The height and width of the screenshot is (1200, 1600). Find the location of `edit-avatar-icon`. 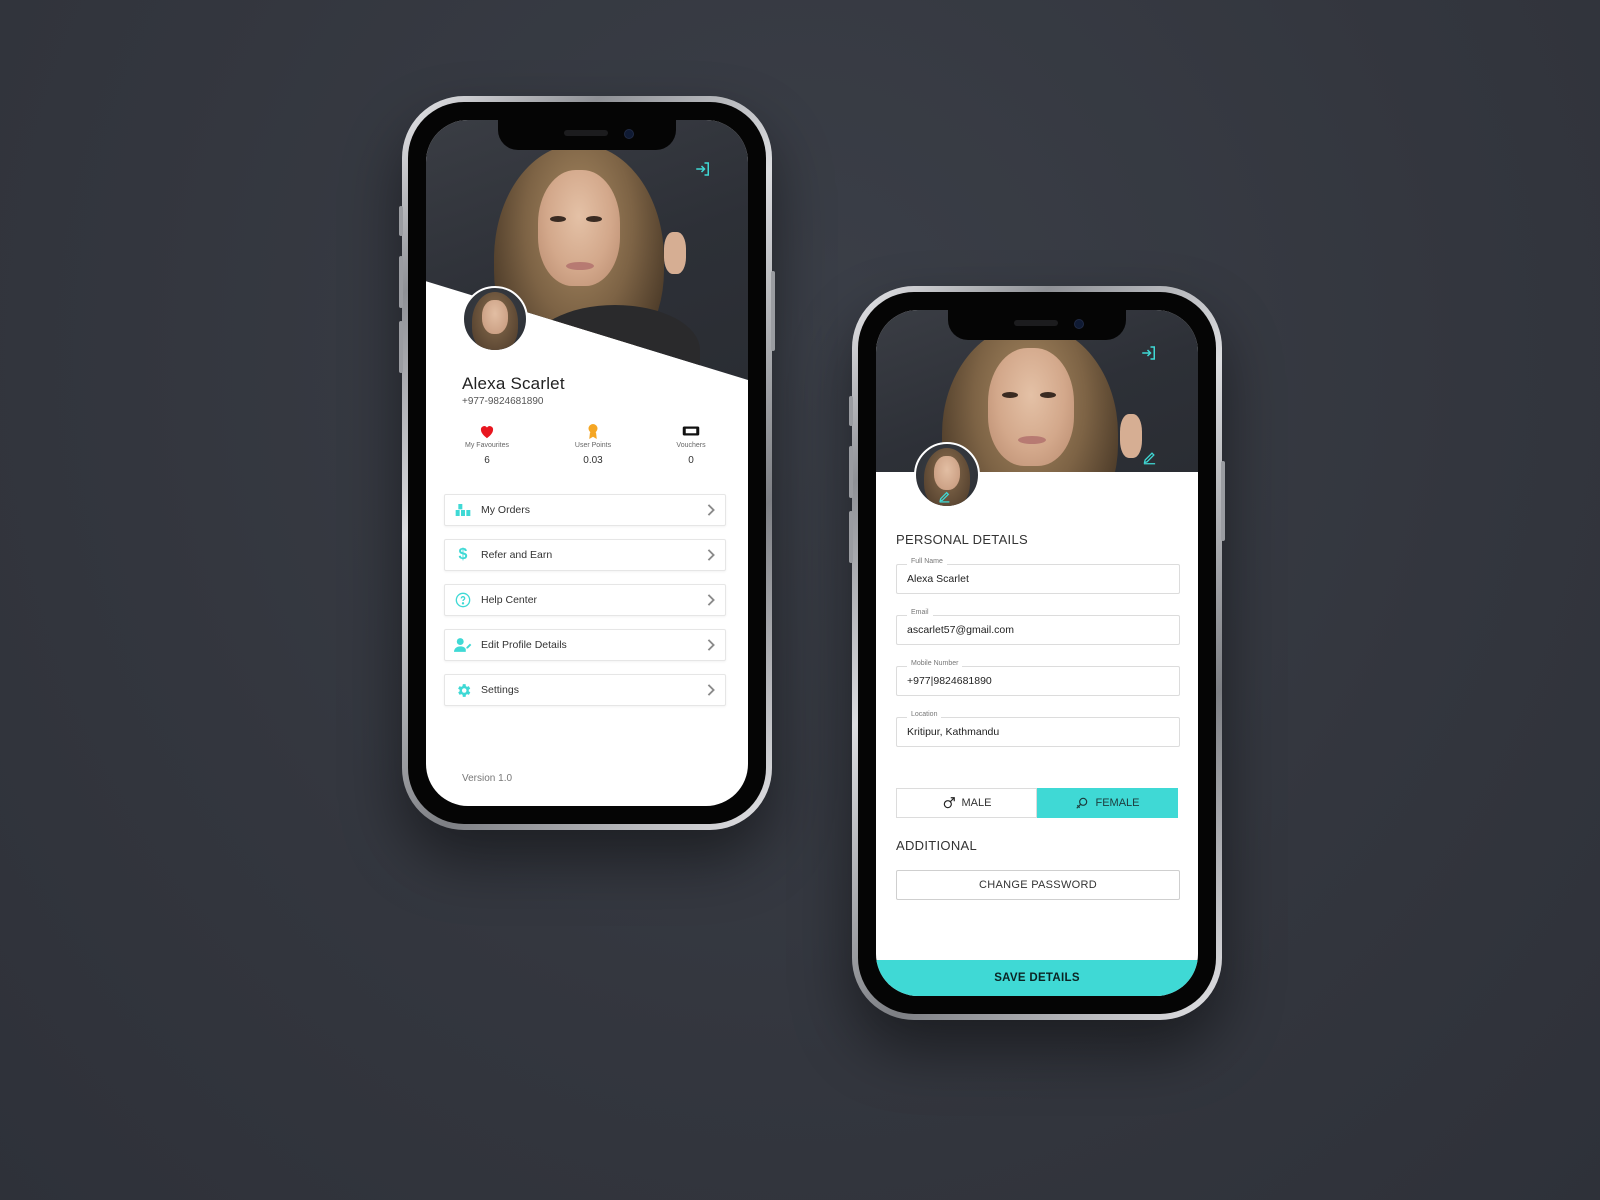

edit-avatar-icon is located at coordinates (944, 499).